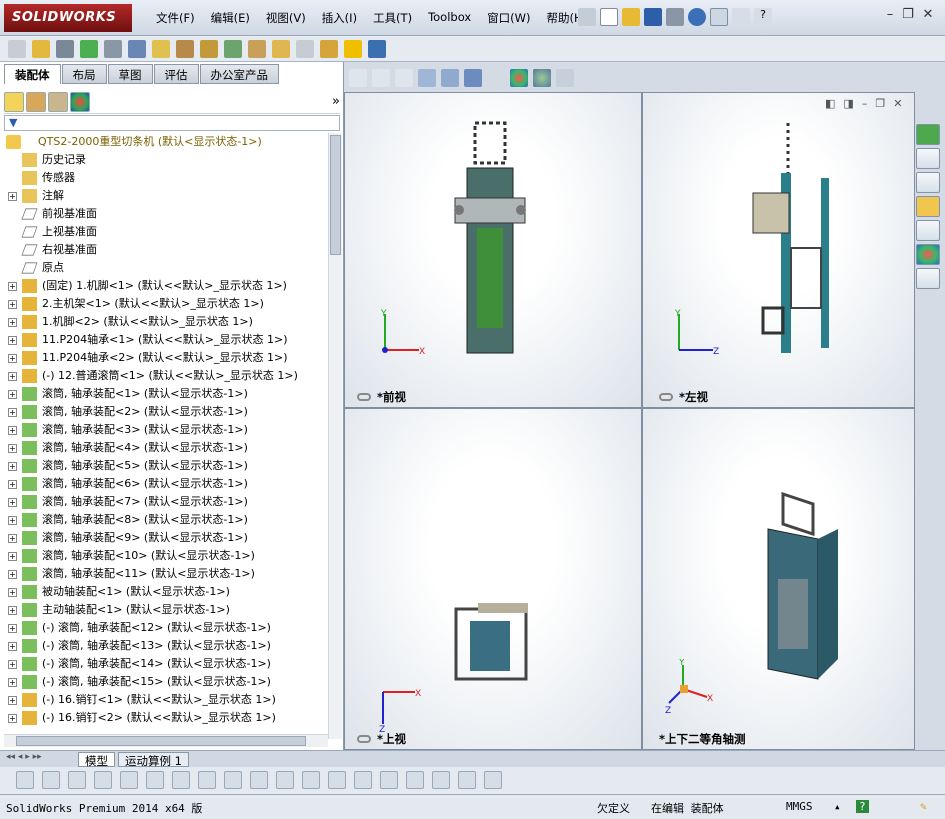 The image size is (945, 819). Describe the element at coordinates (908, 15) in the screenshot. I see `restore-icon: ❐` at that location.